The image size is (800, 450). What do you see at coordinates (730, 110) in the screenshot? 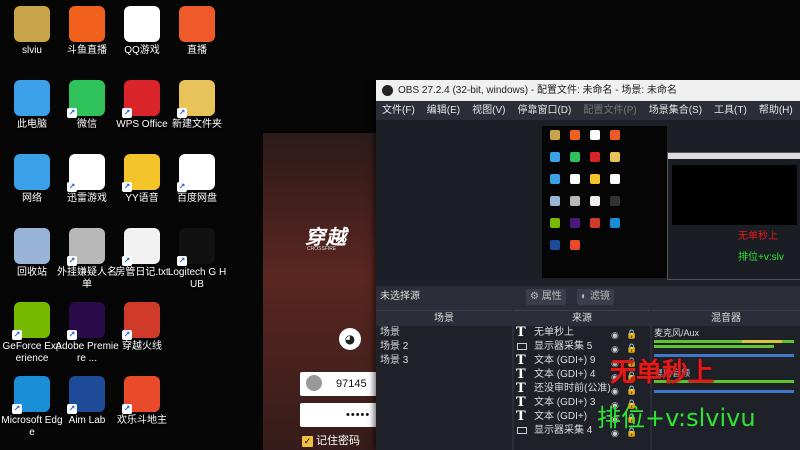
I see `obs-menu-item: 工具(T)` at bounding box center [730, 110].